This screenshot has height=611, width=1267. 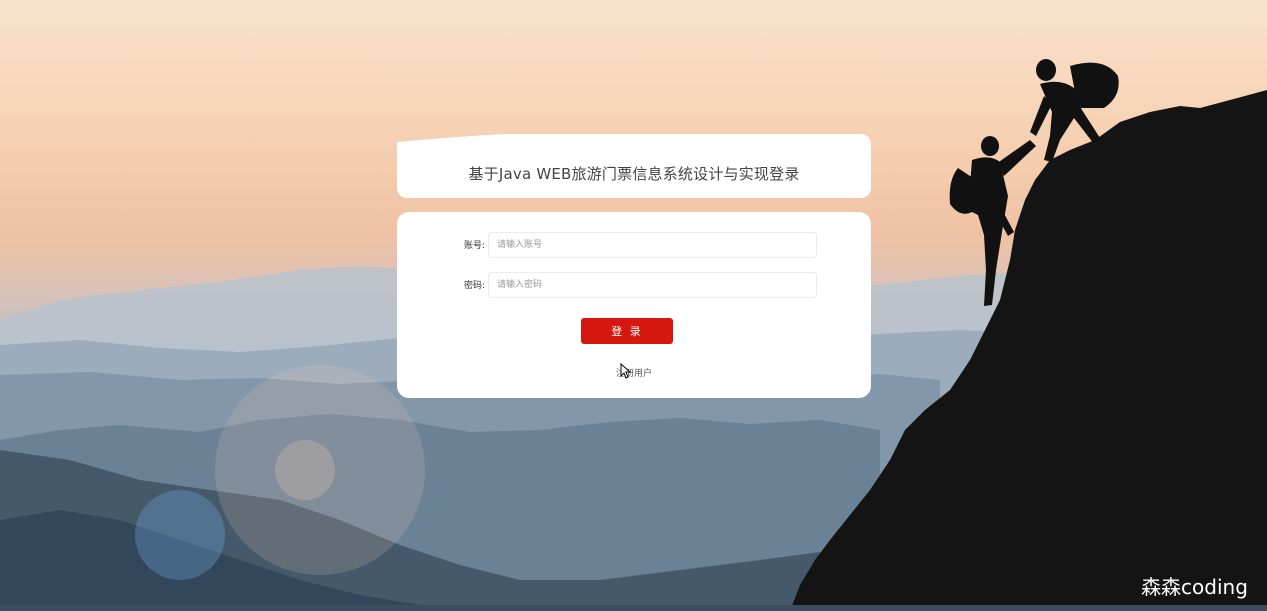 I want to click on password-input, so click(x=652, y=285).